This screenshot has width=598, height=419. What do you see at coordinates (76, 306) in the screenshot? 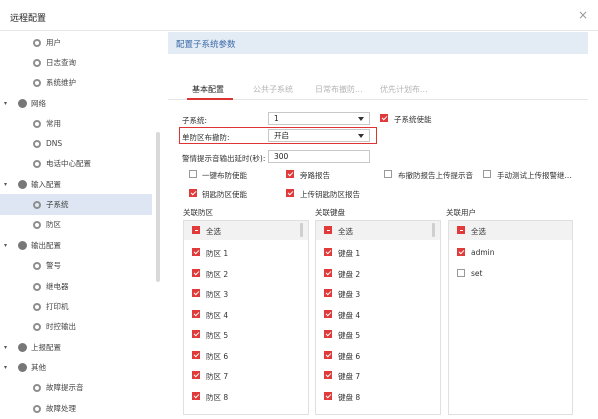
I see `sidebar-item: 打印机` at bounding box center [76, 306].